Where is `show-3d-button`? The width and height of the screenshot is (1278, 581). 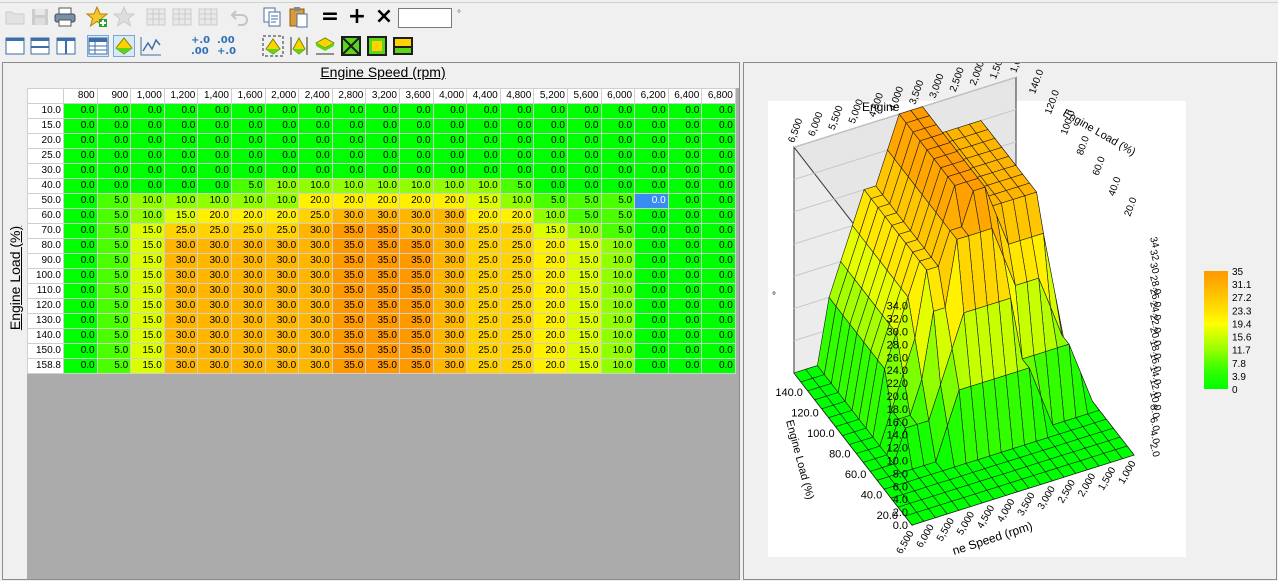
show-3d-button is located at coordinates (124, 46).